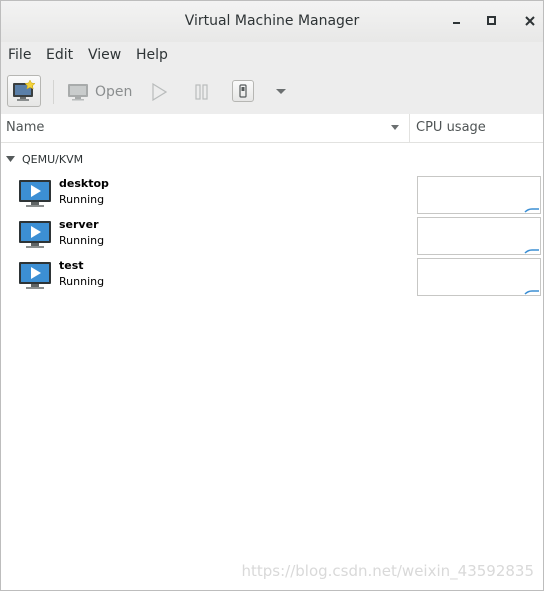  I want to click on watermark: https://blog.csdn.net/weixin_43592835, so click(387, 571).